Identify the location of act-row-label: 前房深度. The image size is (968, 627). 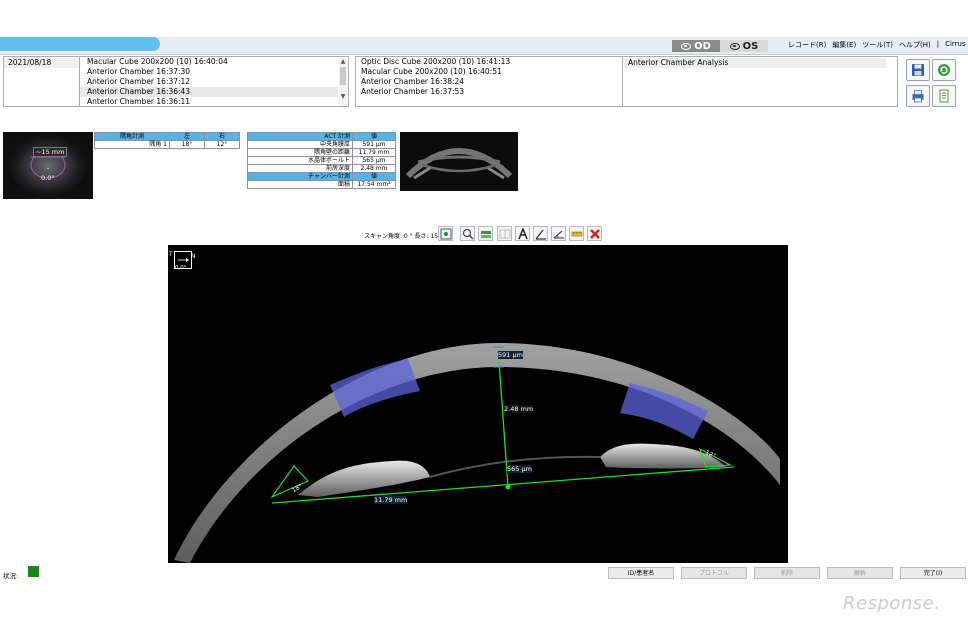
(300, 168).